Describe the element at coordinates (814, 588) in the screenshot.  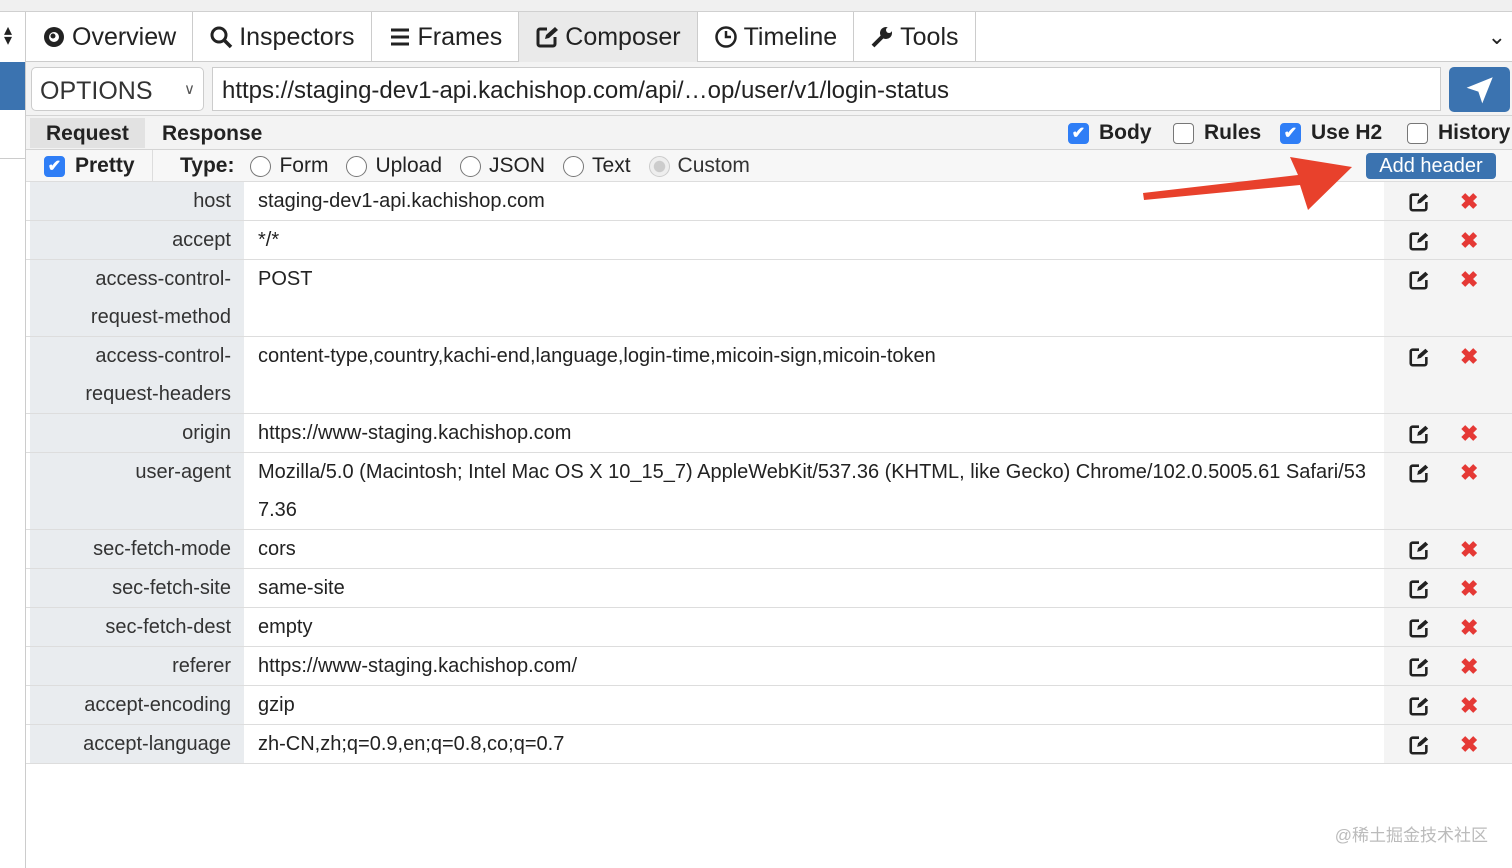
I see `header-value: same-site` at that location.